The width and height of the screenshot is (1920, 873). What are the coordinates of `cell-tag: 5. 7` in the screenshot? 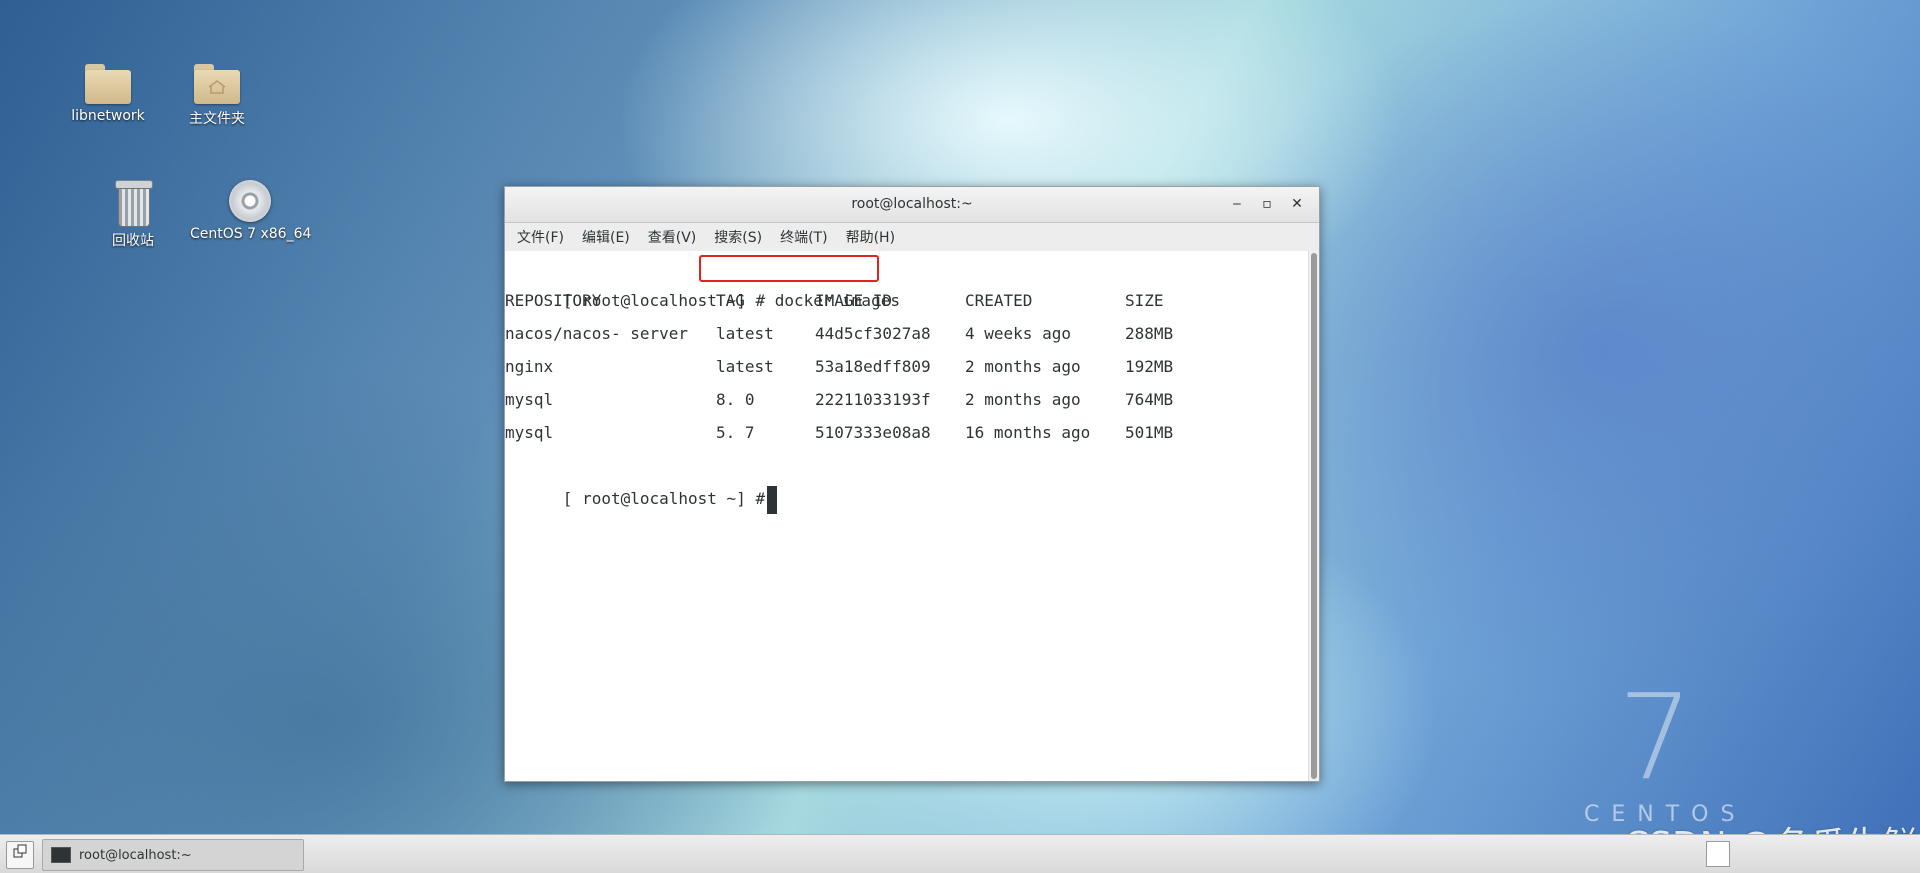 It's located at (735, 432).